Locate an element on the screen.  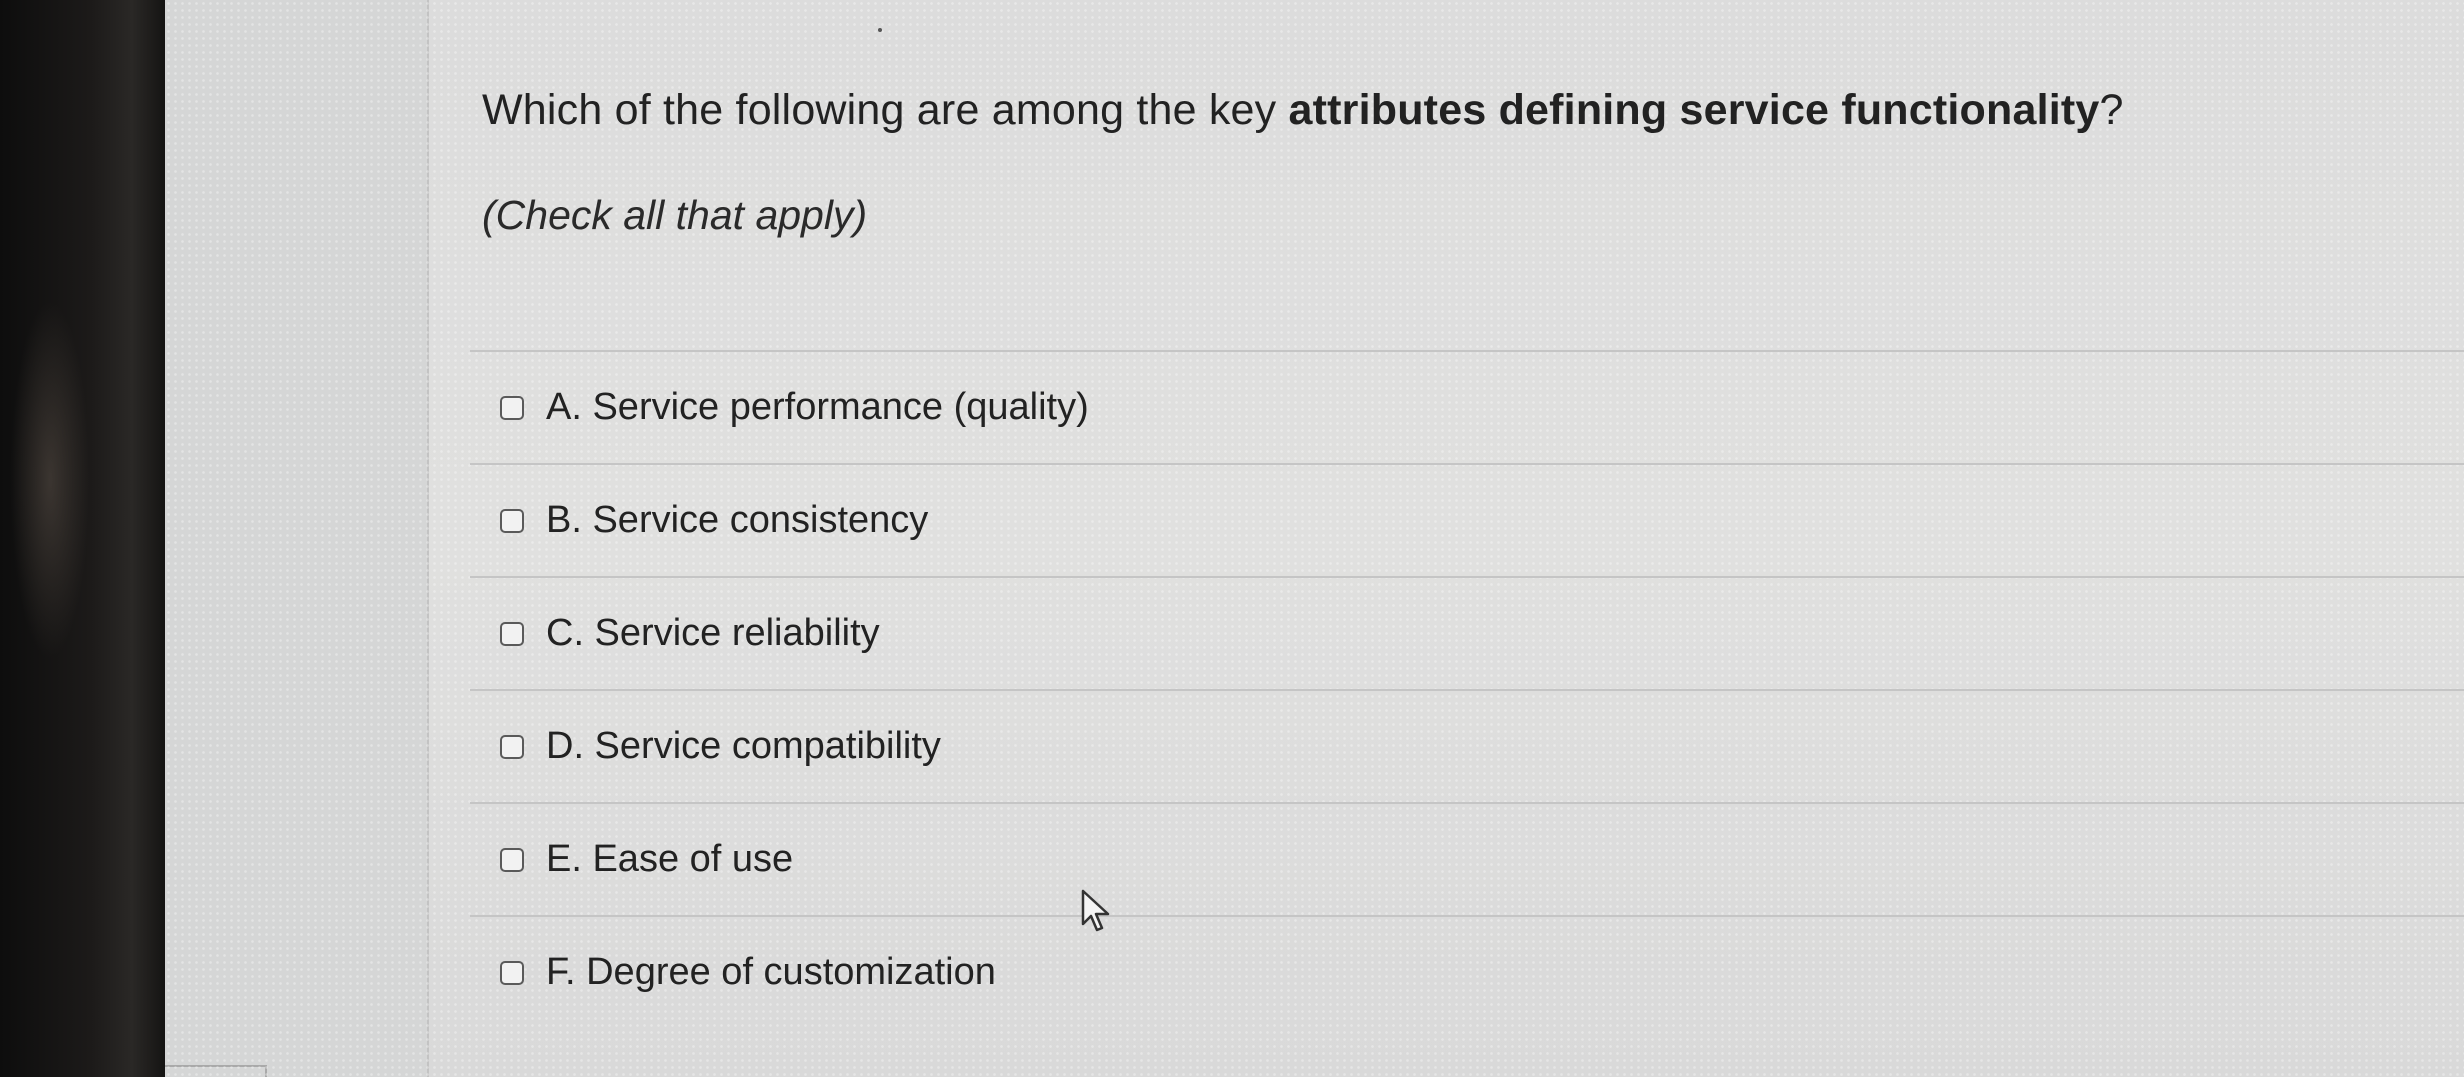
answer-option-c: C. Service reliability is located at coordinates (1467, 632).